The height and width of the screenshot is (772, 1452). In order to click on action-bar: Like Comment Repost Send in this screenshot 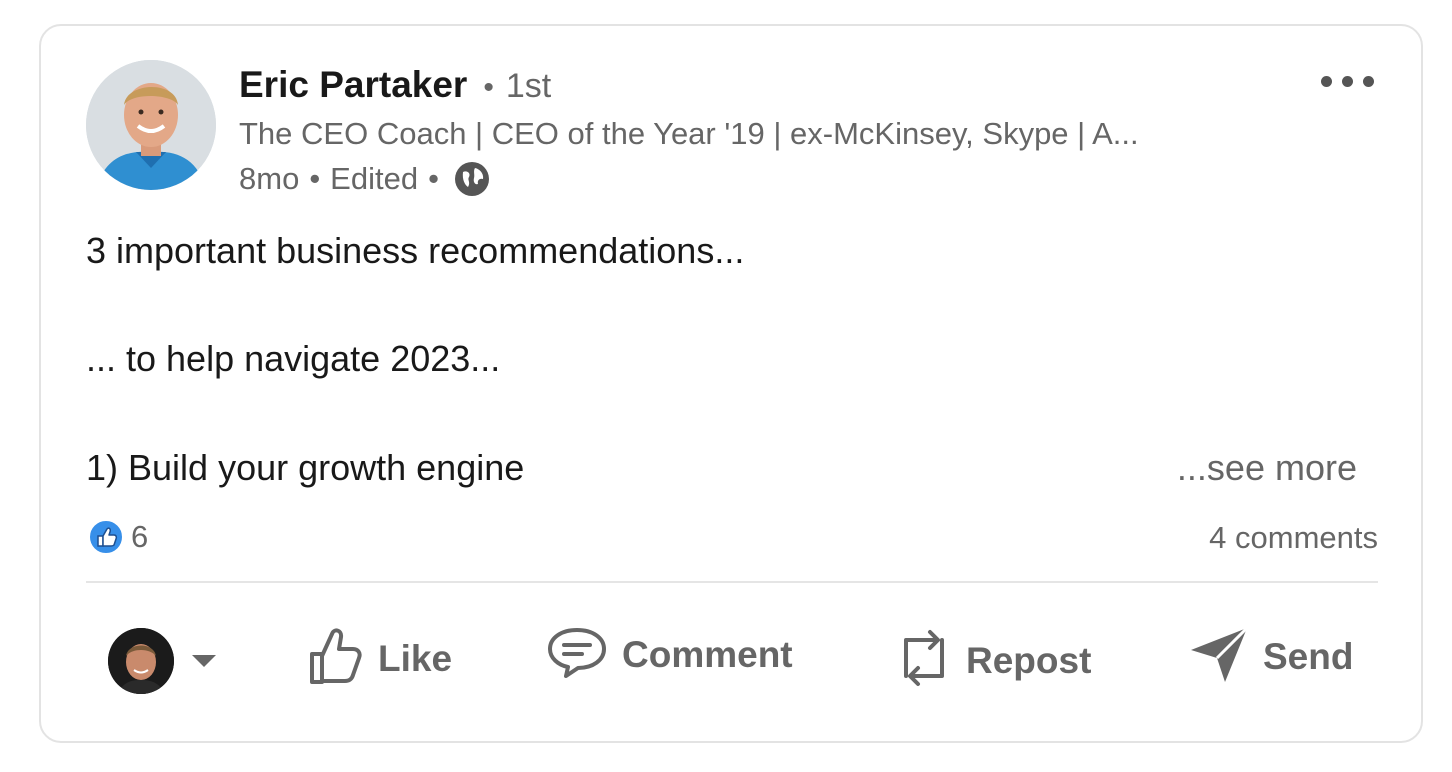, I will do `click(732, 661)`.